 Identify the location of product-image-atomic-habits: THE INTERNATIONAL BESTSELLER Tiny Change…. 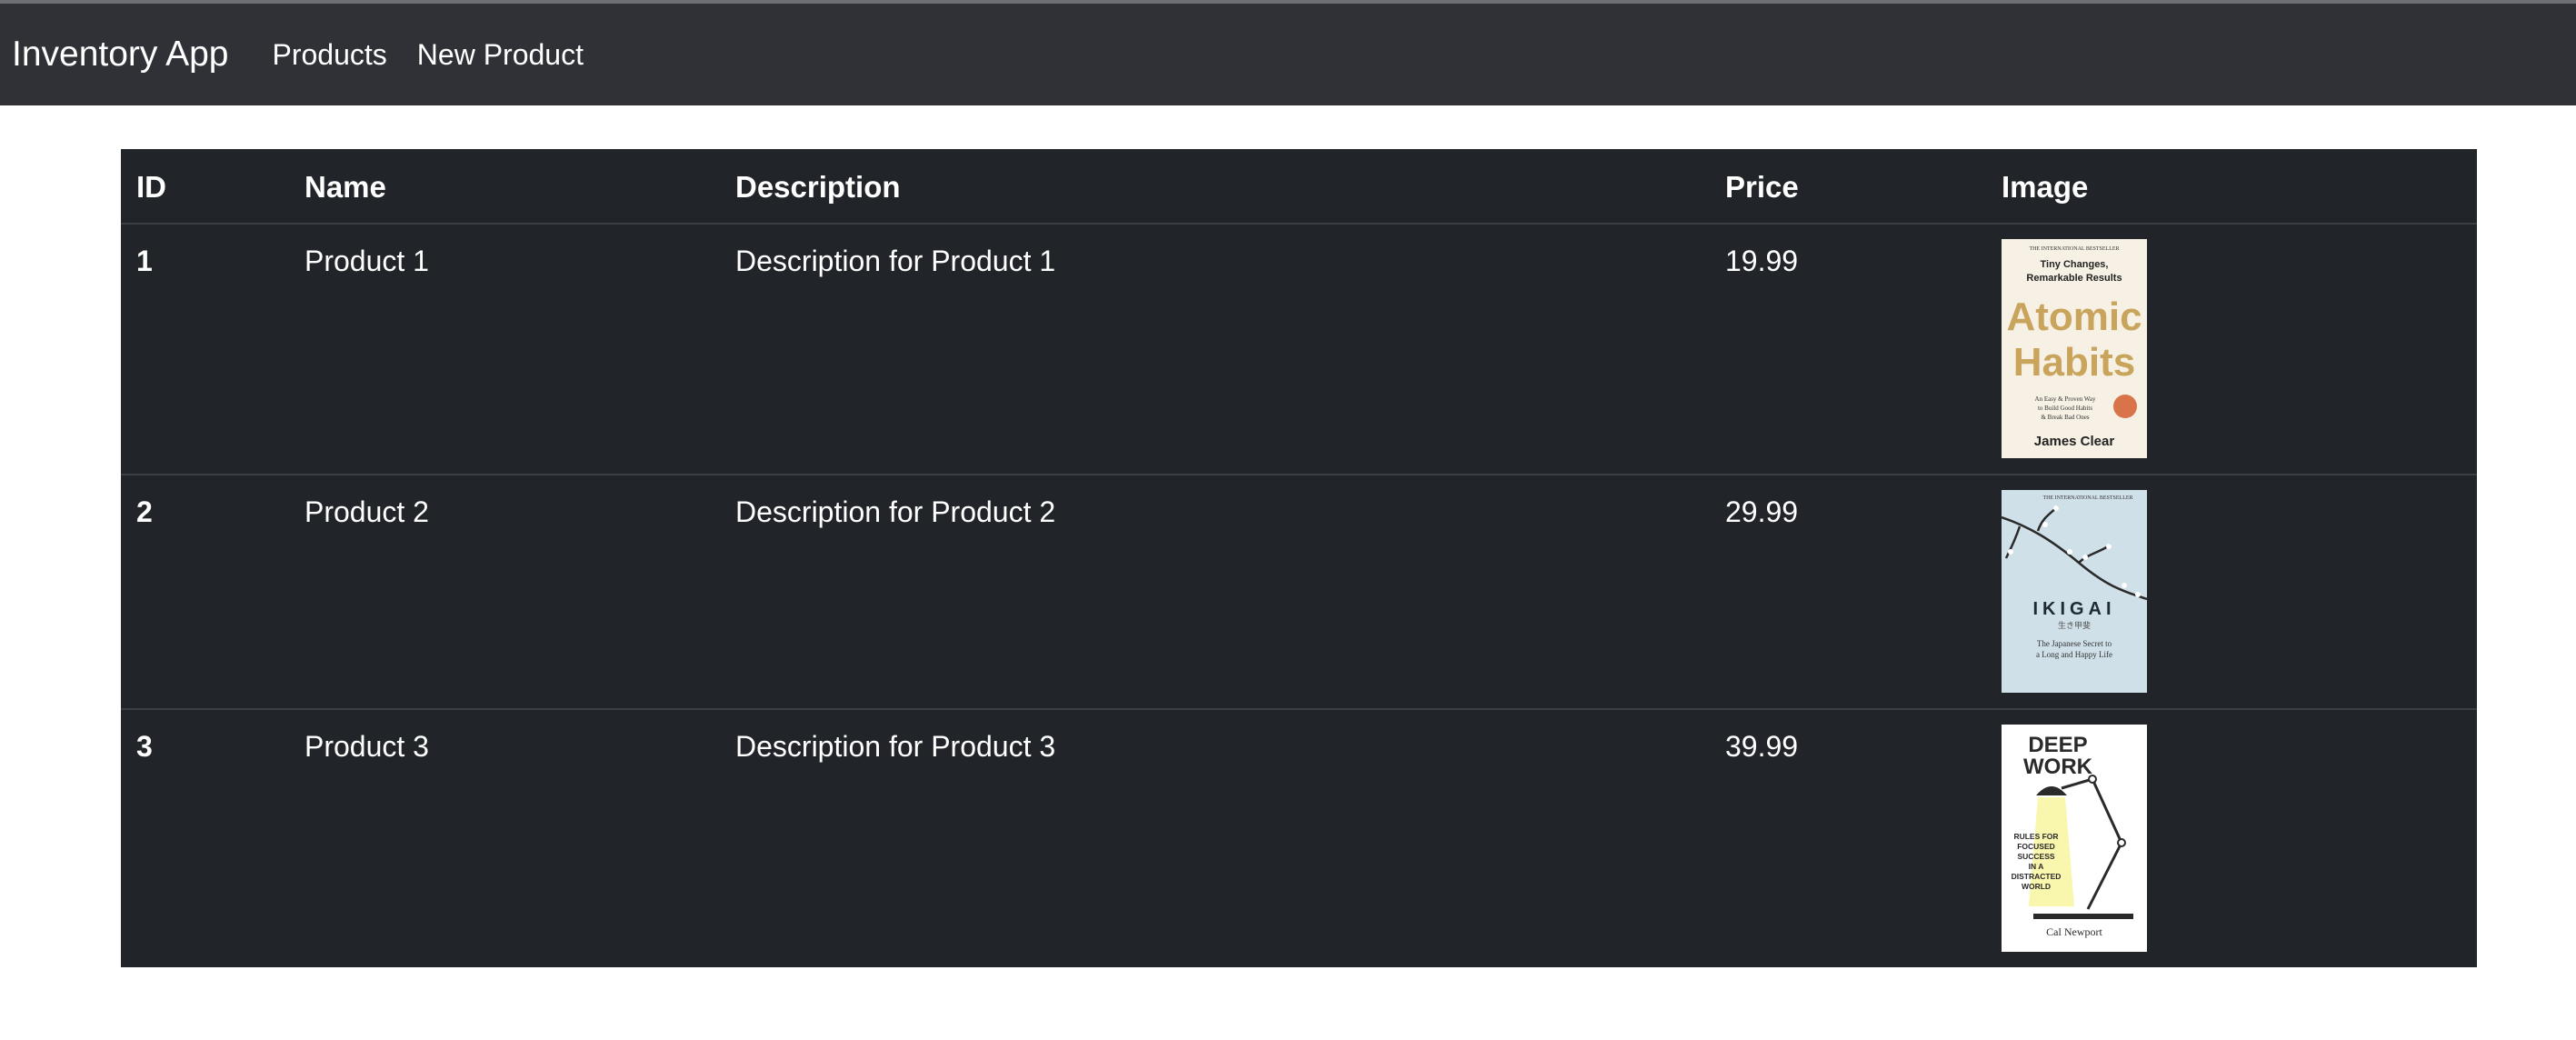
(2074, 348).